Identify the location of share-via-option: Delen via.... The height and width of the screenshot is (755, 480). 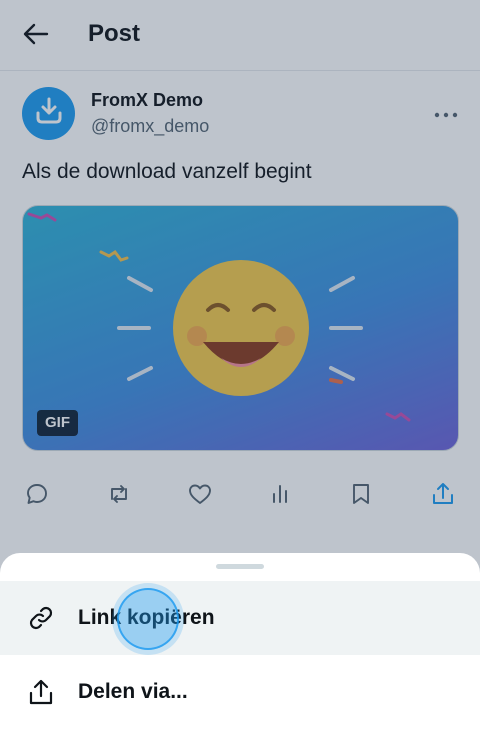
(240, 692).